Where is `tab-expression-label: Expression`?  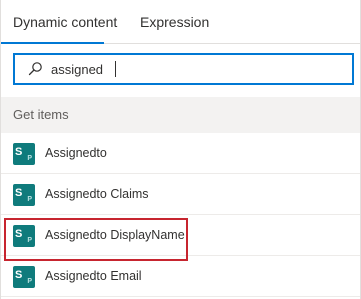
tab-expression-label: Expression is located at coordinates (175, 22).